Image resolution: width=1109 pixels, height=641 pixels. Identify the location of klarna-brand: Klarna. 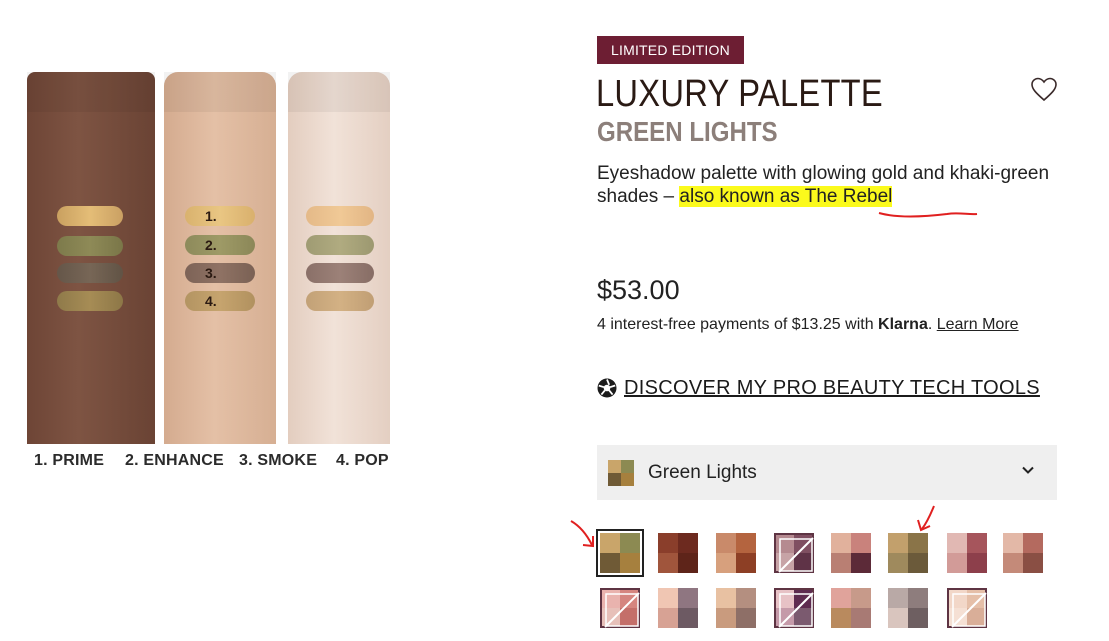
(903, 324).